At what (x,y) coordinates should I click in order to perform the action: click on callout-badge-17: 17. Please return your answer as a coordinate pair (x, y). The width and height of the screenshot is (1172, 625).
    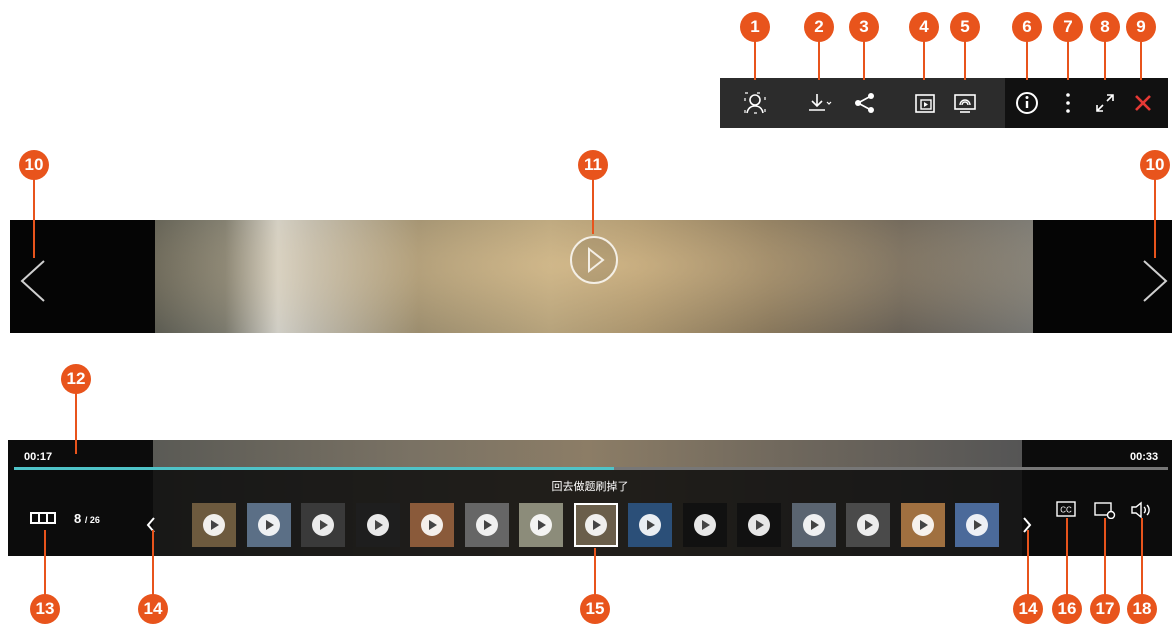
    Looking at the image, I should click on (1105, 609).